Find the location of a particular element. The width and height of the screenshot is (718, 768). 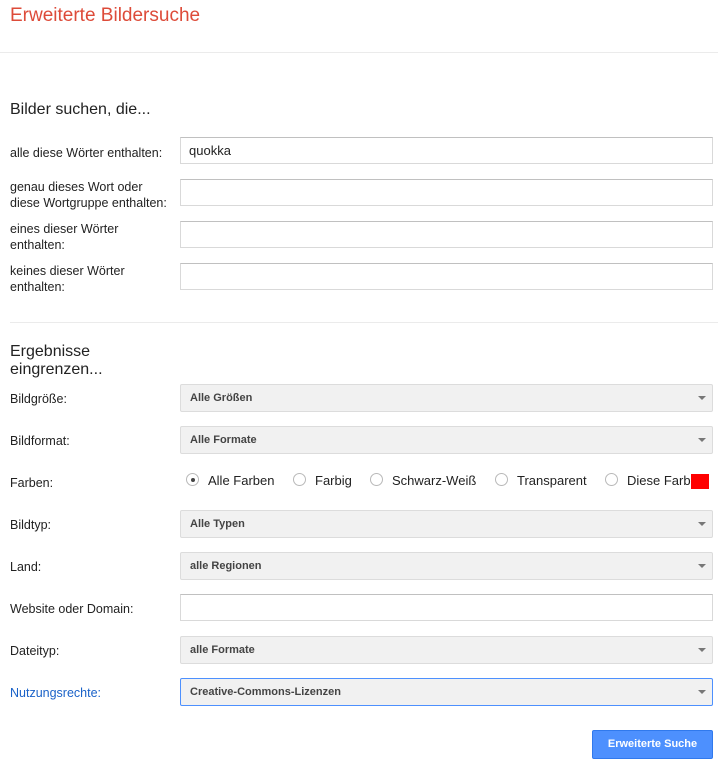

usage-rights-link: Nutzungsrechte: is located at coordinates (55, 693).